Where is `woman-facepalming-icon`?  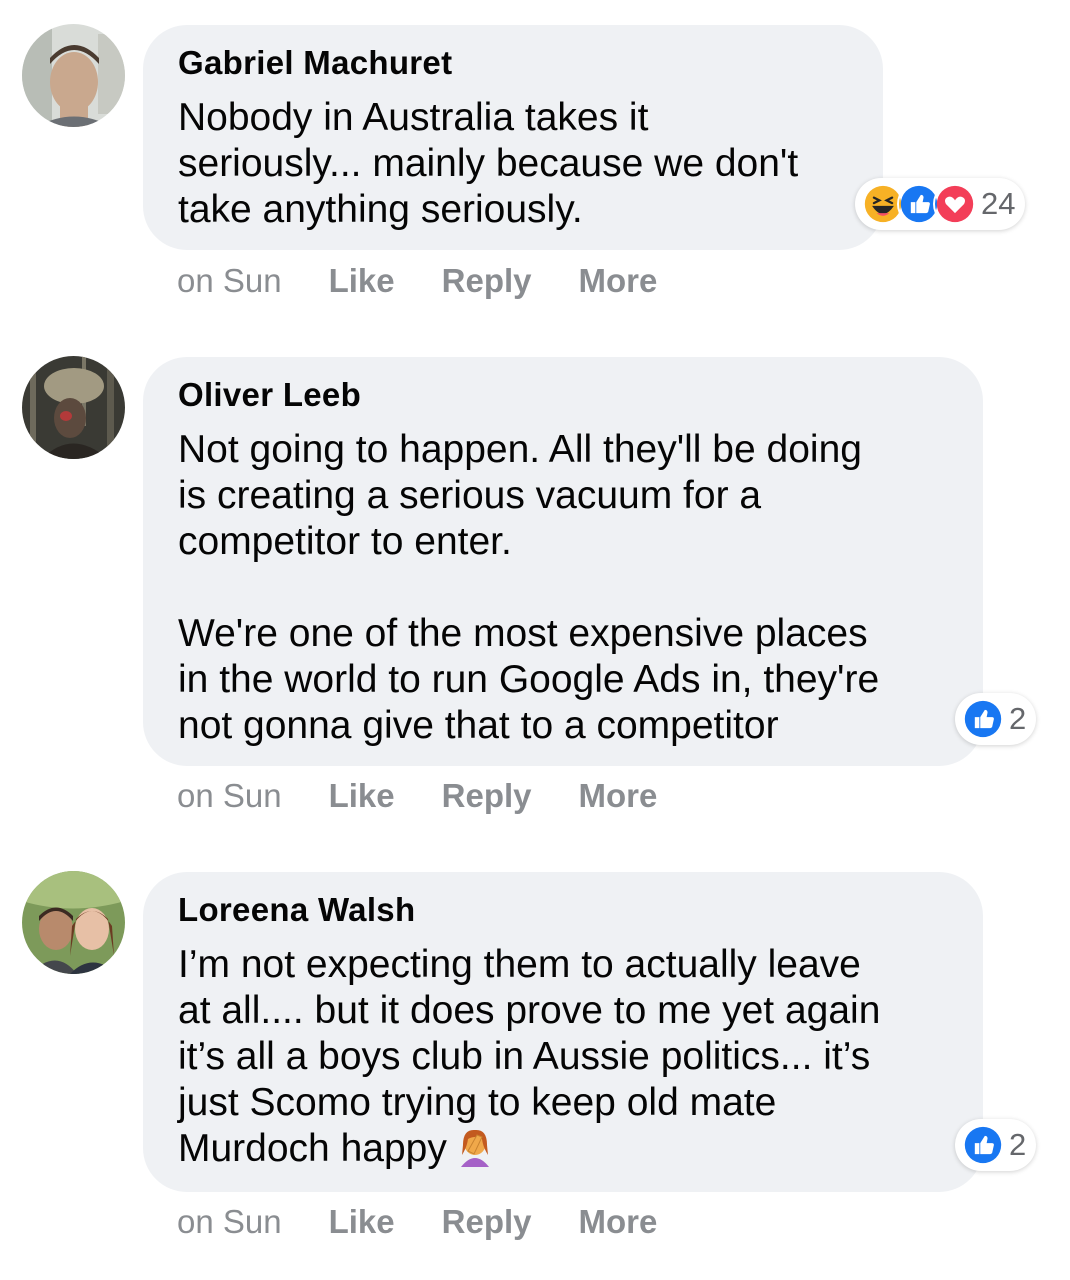 woman-facepalming-icon is located at coordinates (474, 1148).